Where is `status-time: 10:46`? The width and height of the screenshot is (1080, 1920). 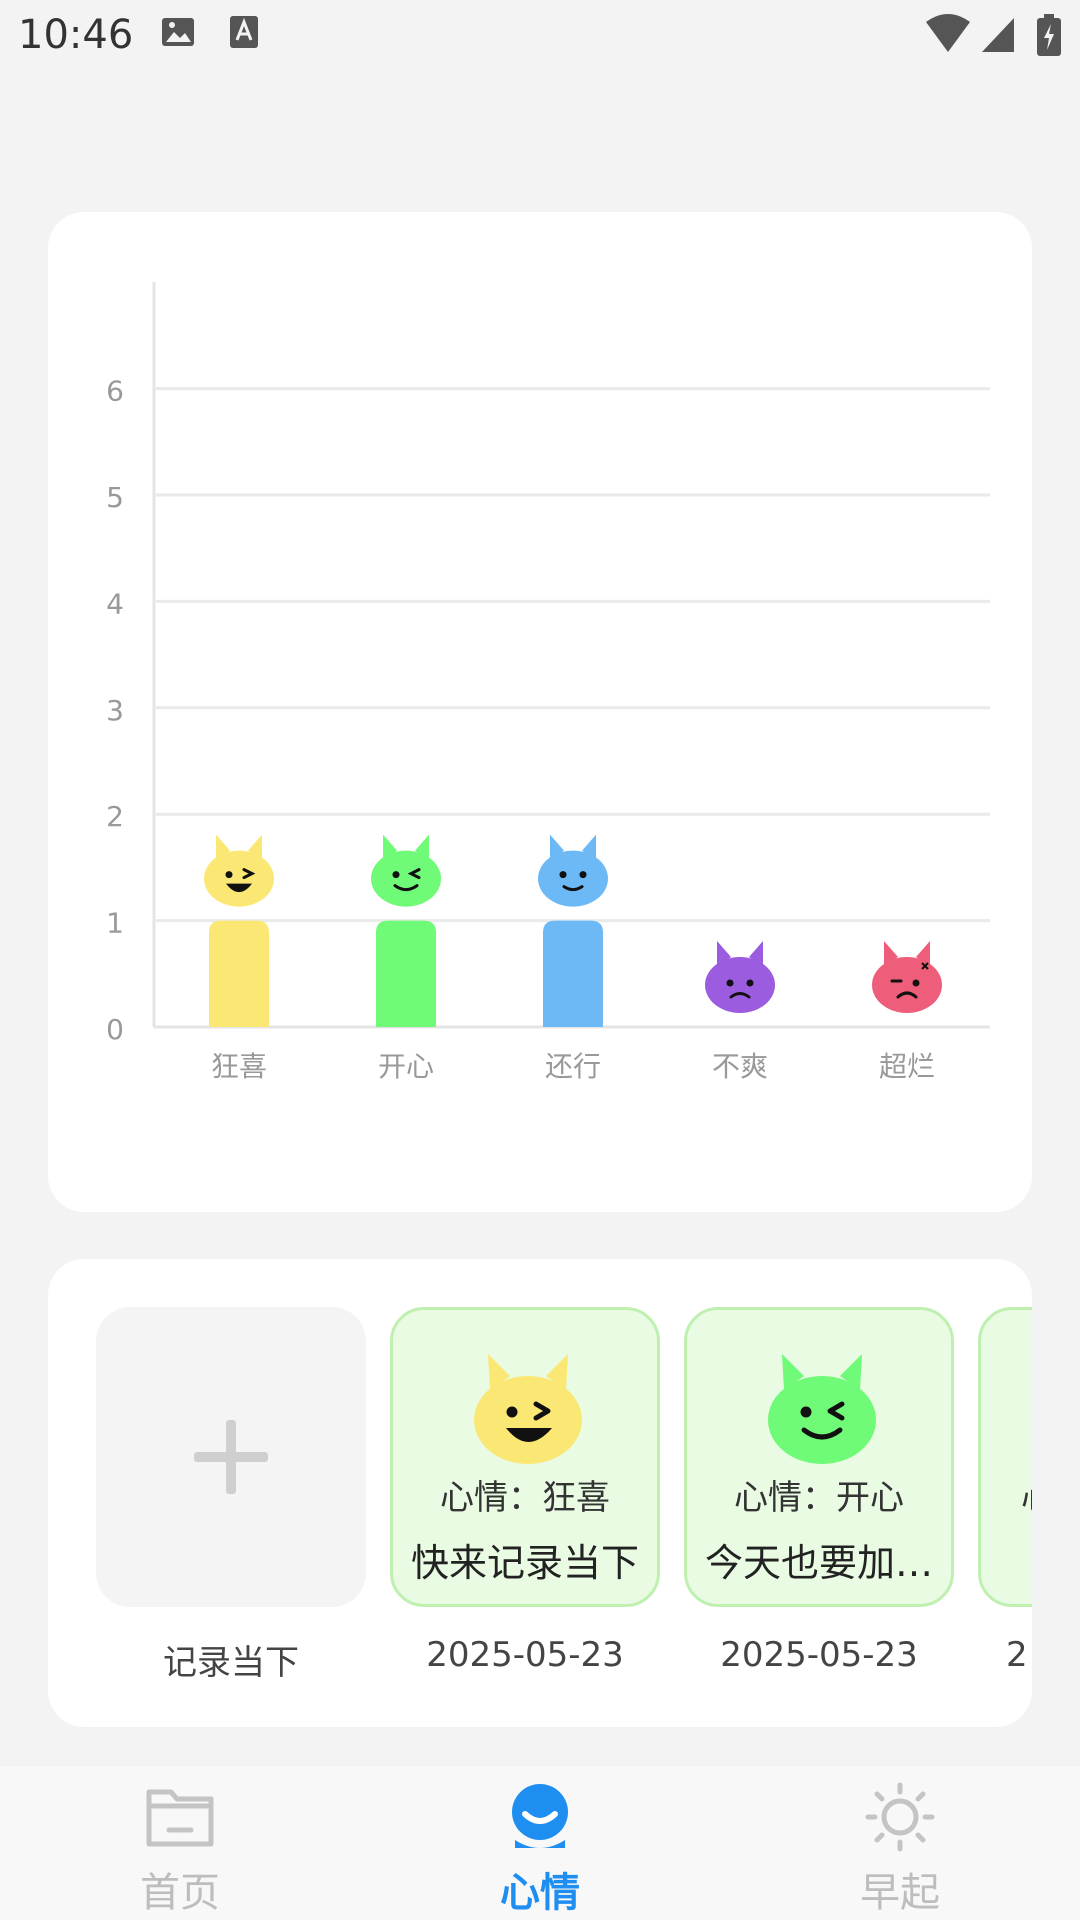 status-time: 10:46 is located at coordinates (76, 35).